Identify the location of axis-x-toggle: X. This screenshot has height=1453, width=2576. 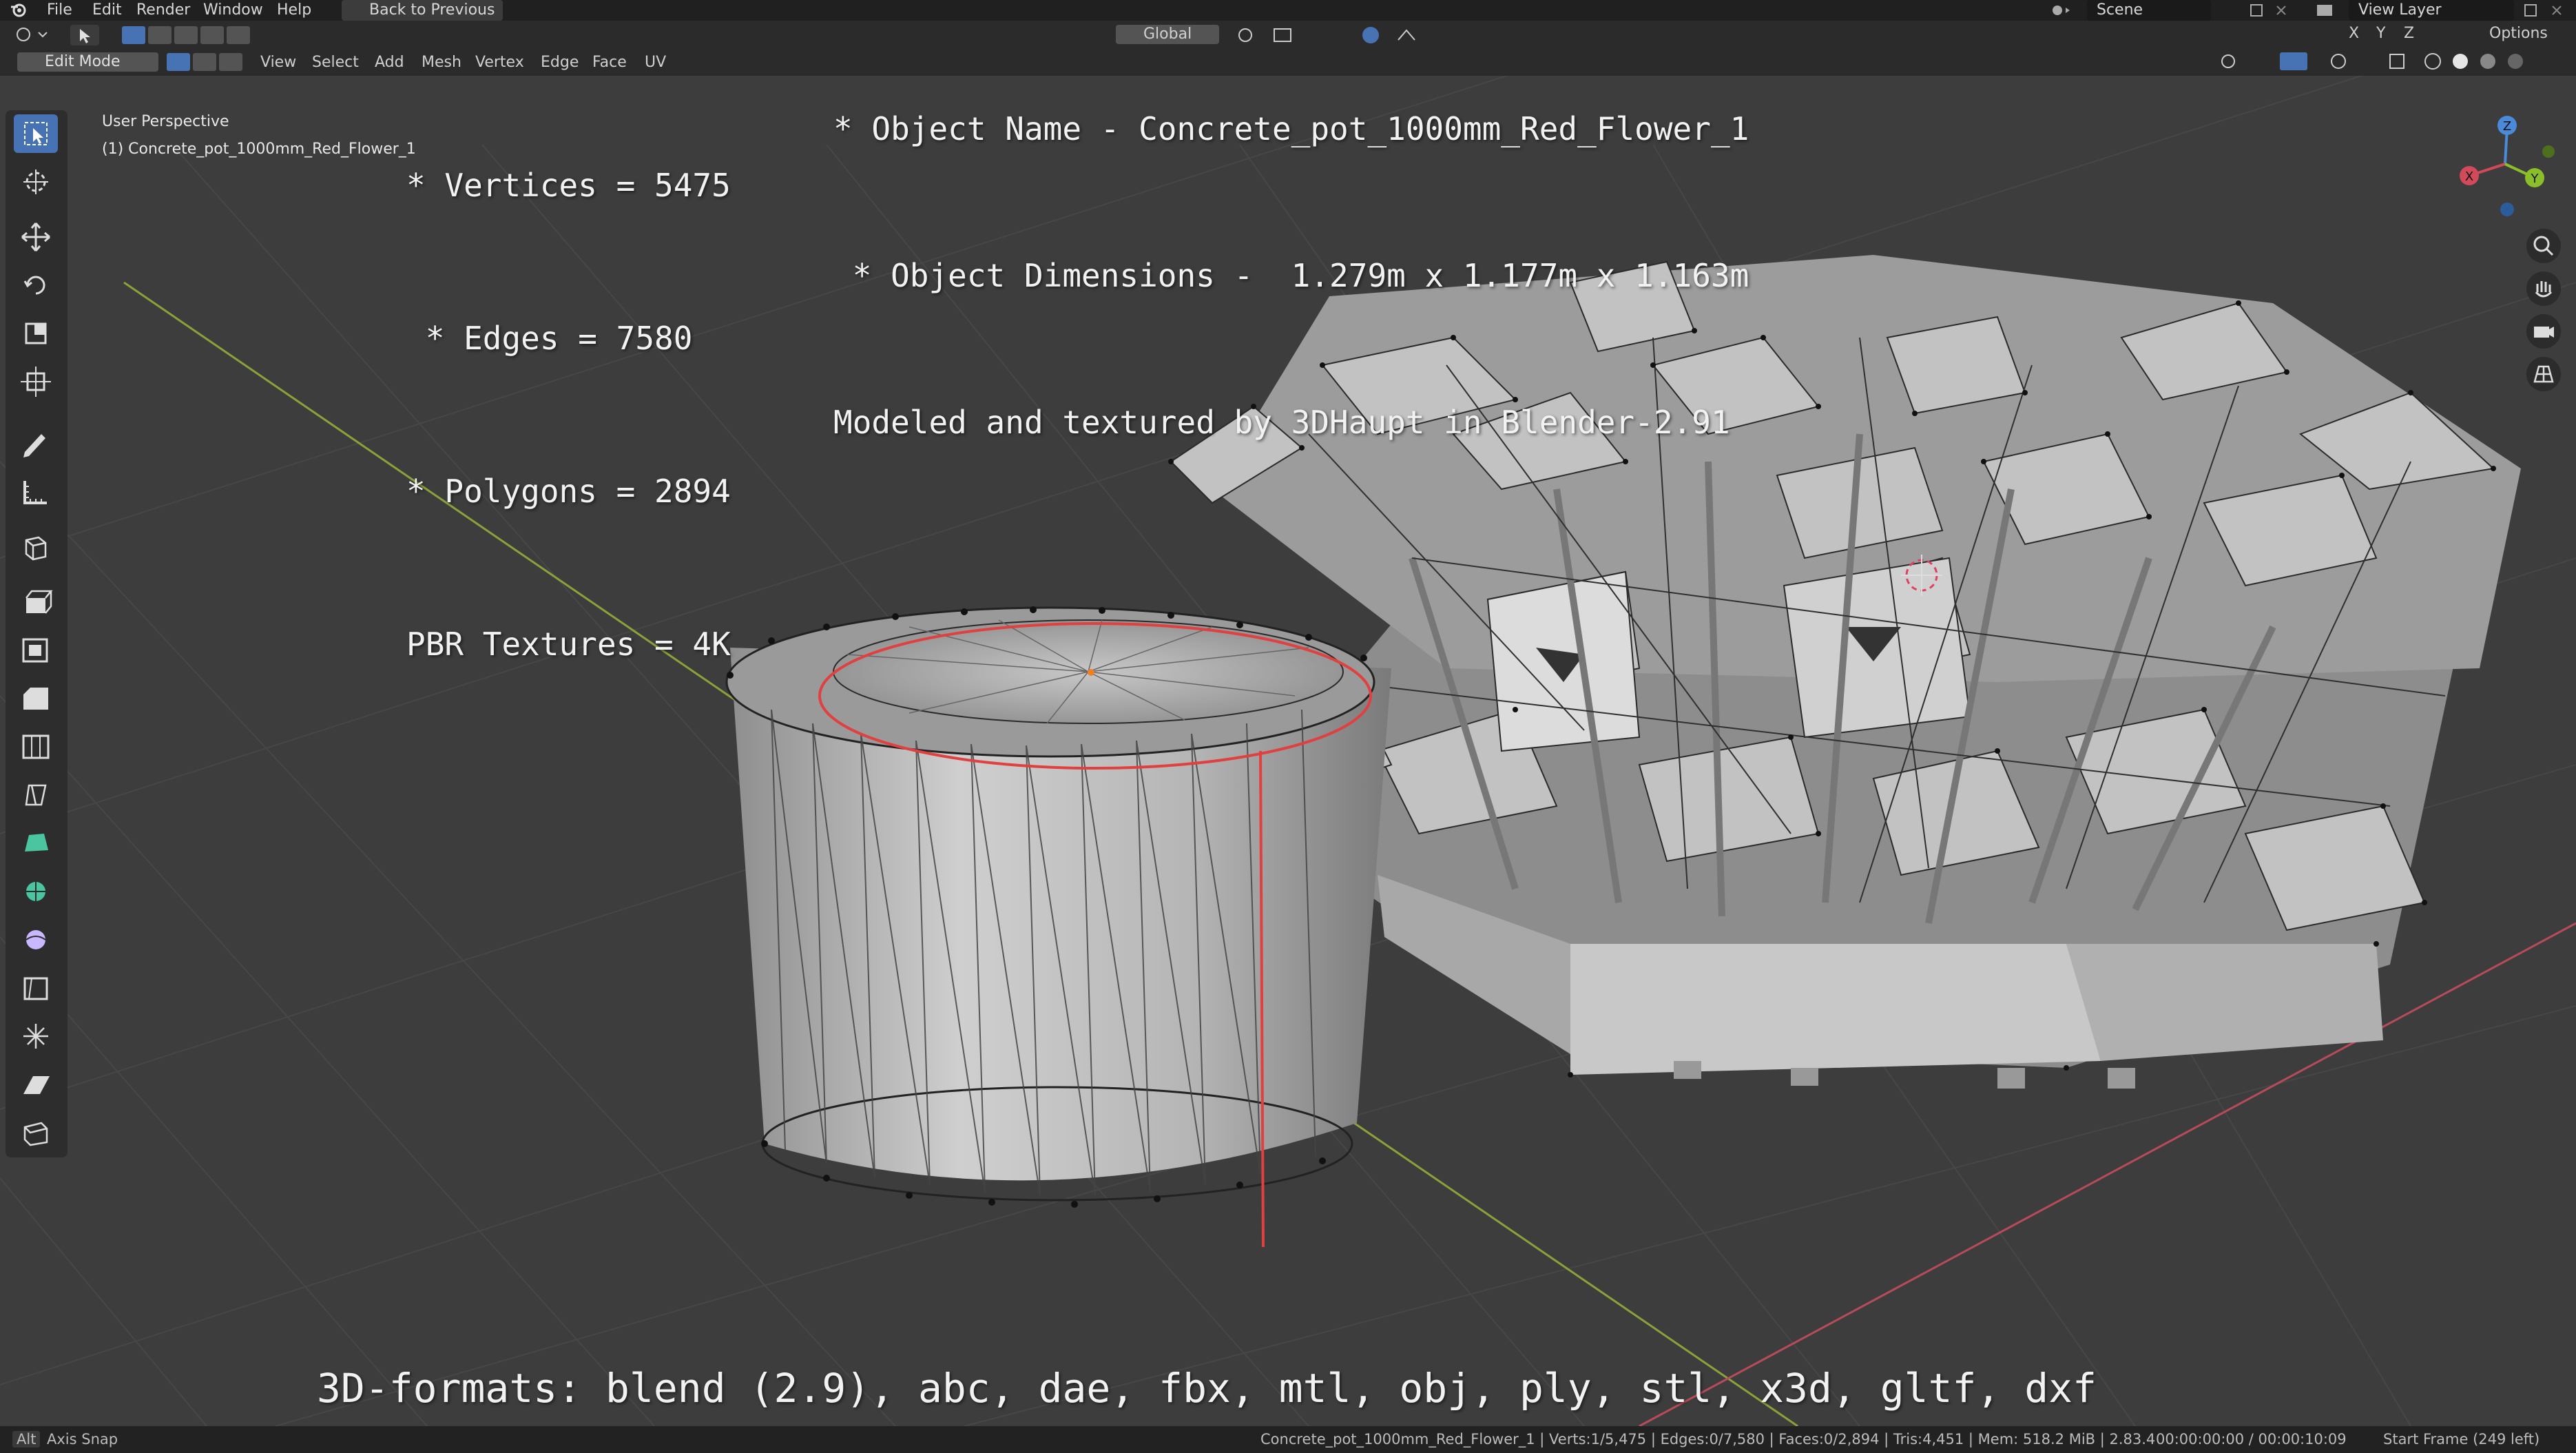
(2354, 33).